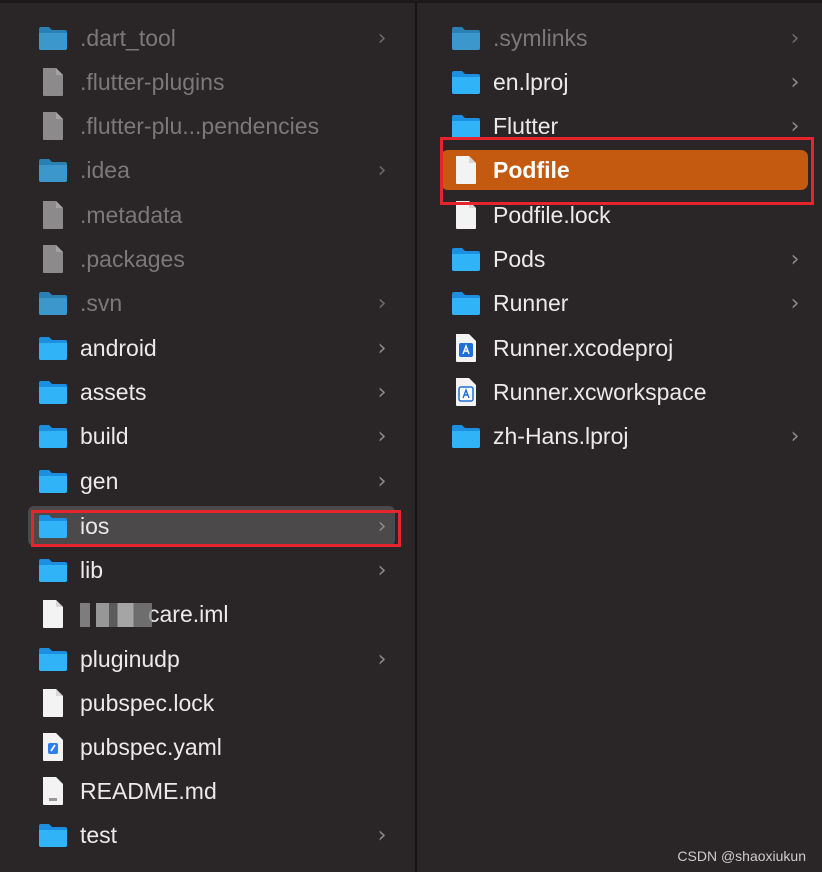  Describe the element at coordinates (600, 391) in the screenshot. I see `item-label: Runner.xcworkspace` at that location.